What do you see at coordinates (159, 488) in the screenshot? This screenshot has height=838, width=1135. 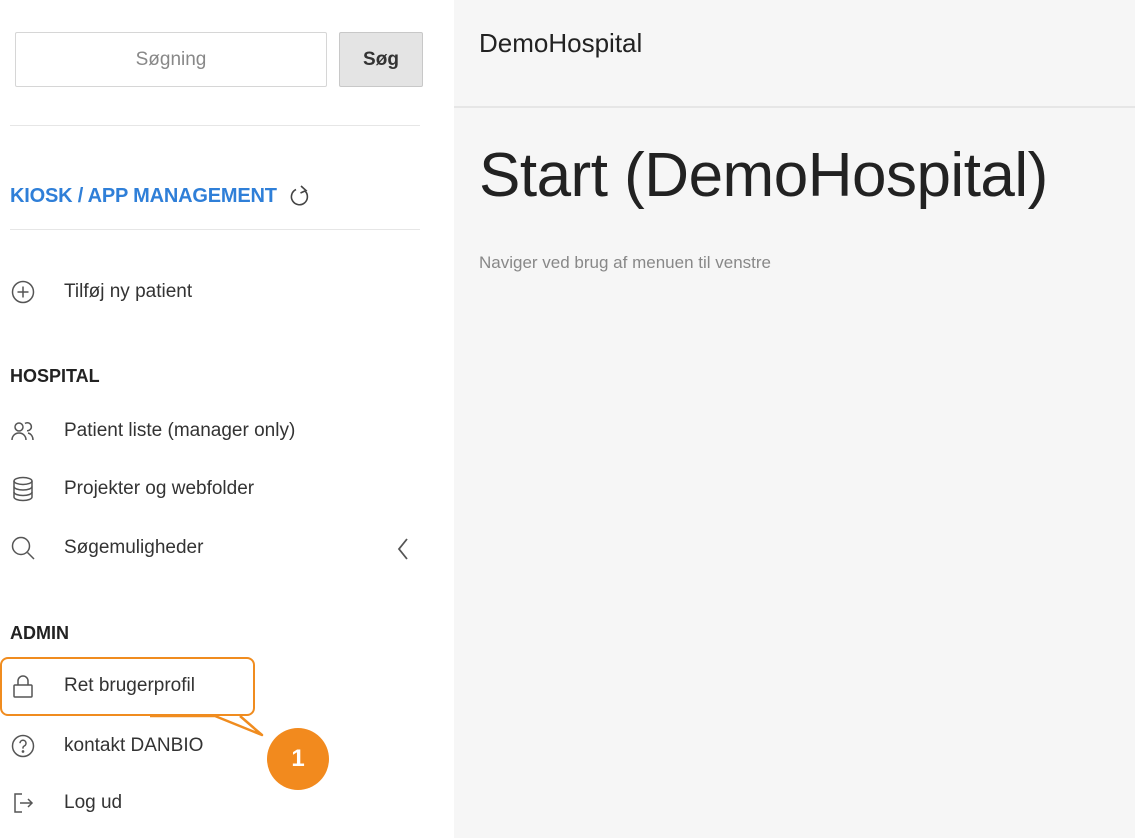 I see `sidebar-item-label: Projekter og webfolder` at bounding box center [159, 488].